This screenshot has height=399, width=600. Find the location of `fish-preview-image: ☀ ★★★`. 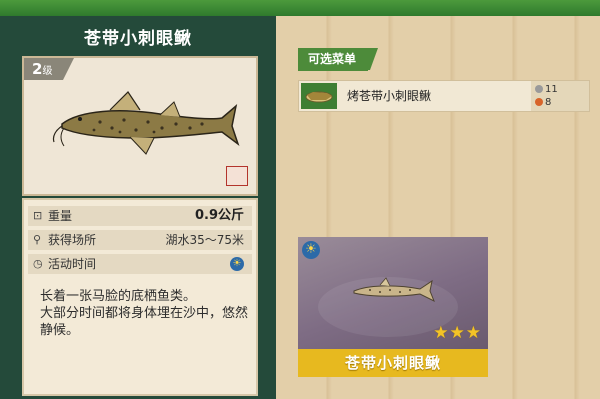

fish-preview-image: ☀ ★★★ is located at coordinates (393, 293).